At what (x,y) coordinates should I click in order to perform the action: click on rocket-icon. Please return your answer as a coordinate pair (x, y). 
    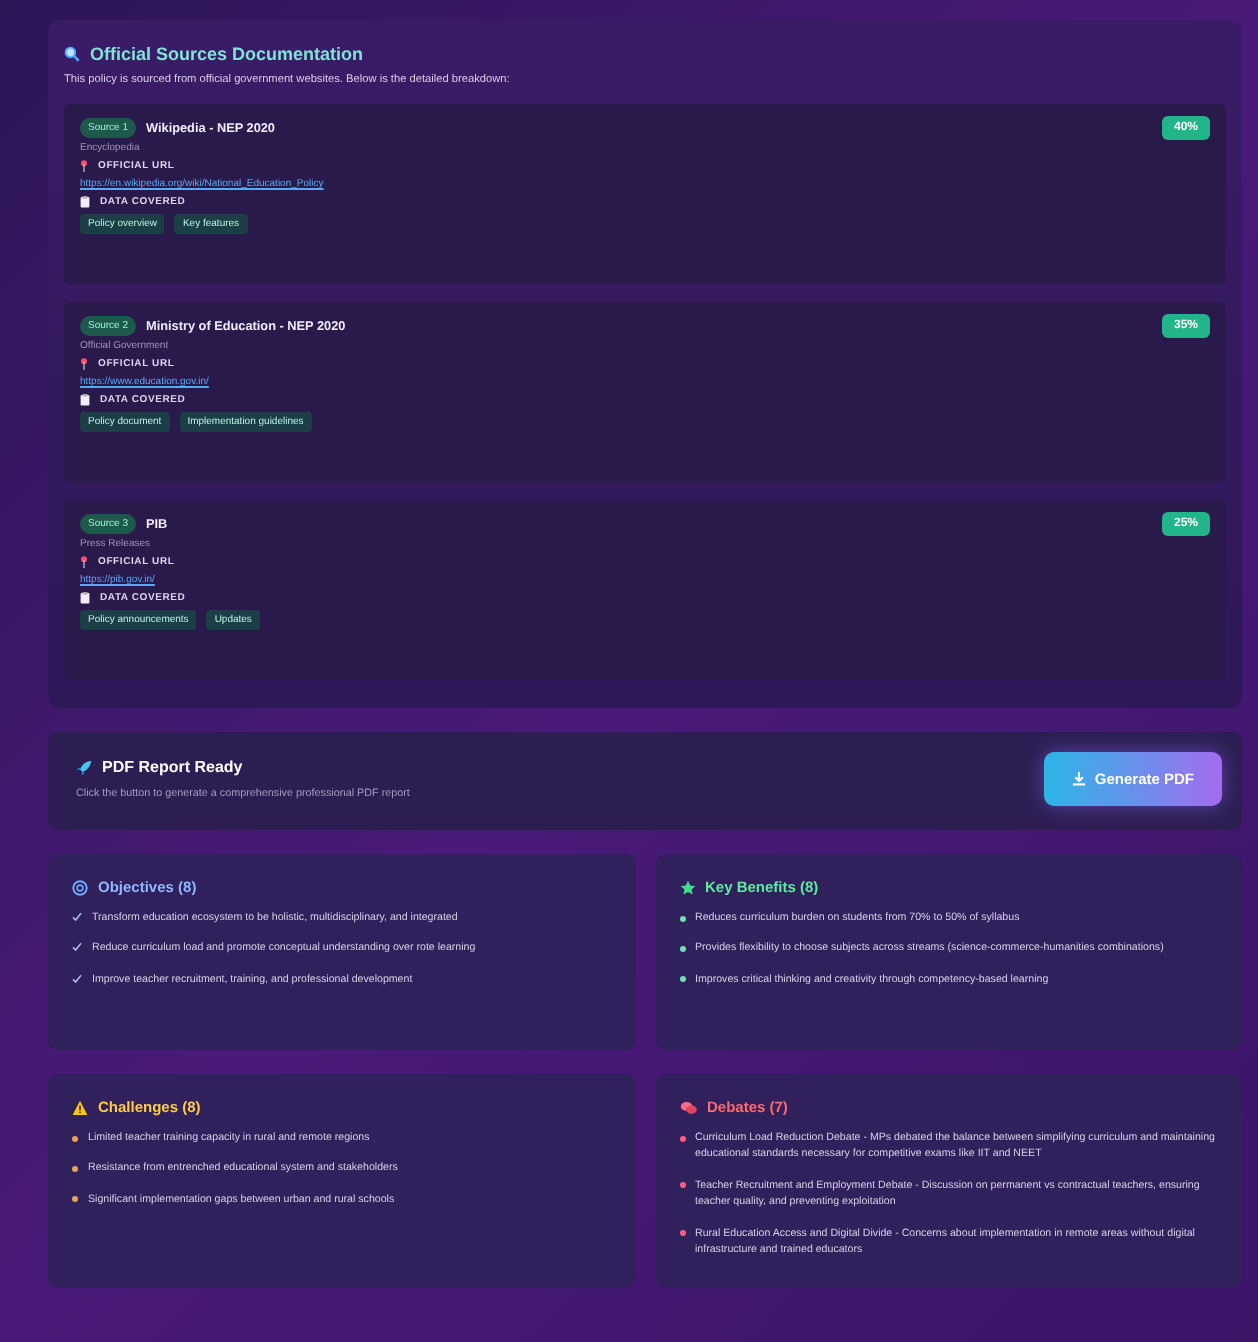
    Looking at the image, I should click on (84, 767).